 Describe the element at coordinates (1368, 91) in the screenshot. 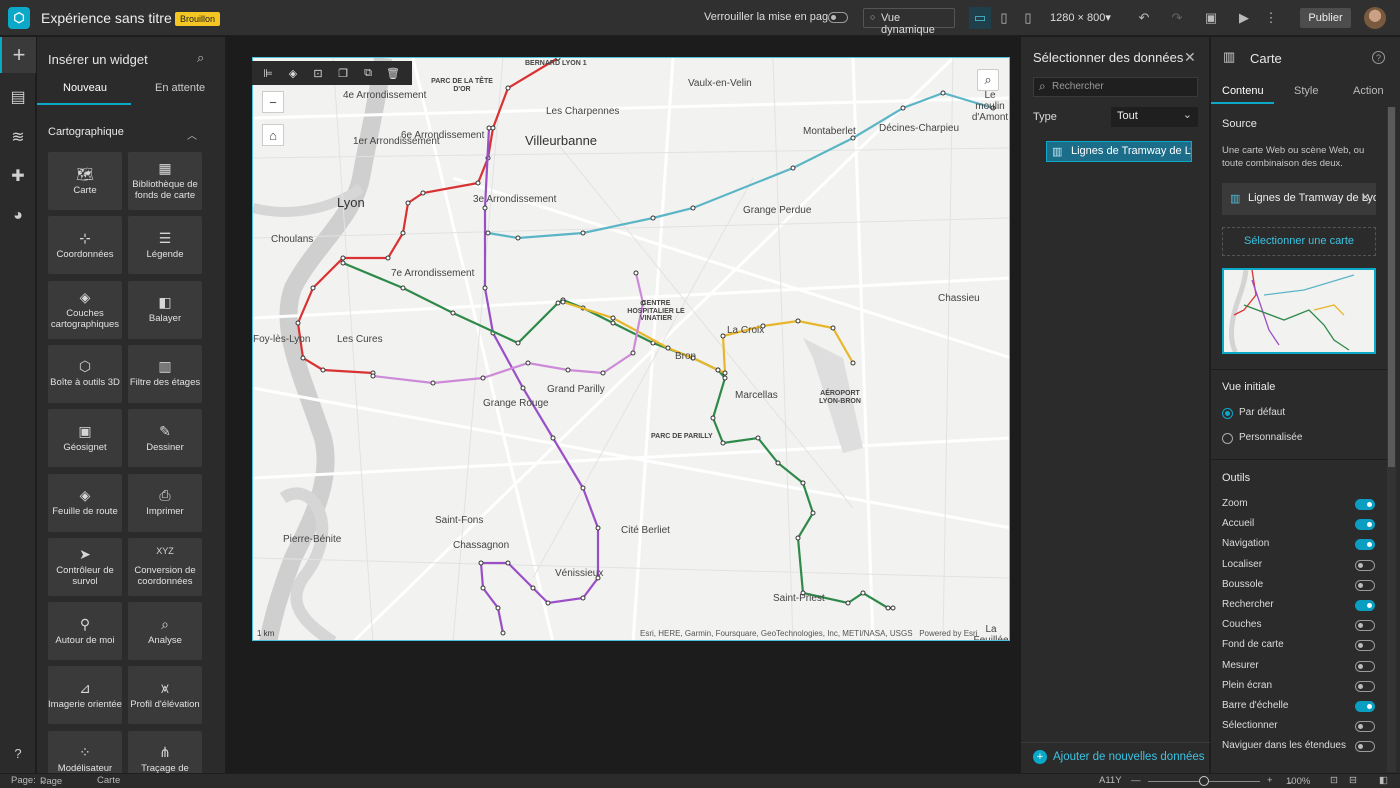

I see `tab-action: Action` at that location.